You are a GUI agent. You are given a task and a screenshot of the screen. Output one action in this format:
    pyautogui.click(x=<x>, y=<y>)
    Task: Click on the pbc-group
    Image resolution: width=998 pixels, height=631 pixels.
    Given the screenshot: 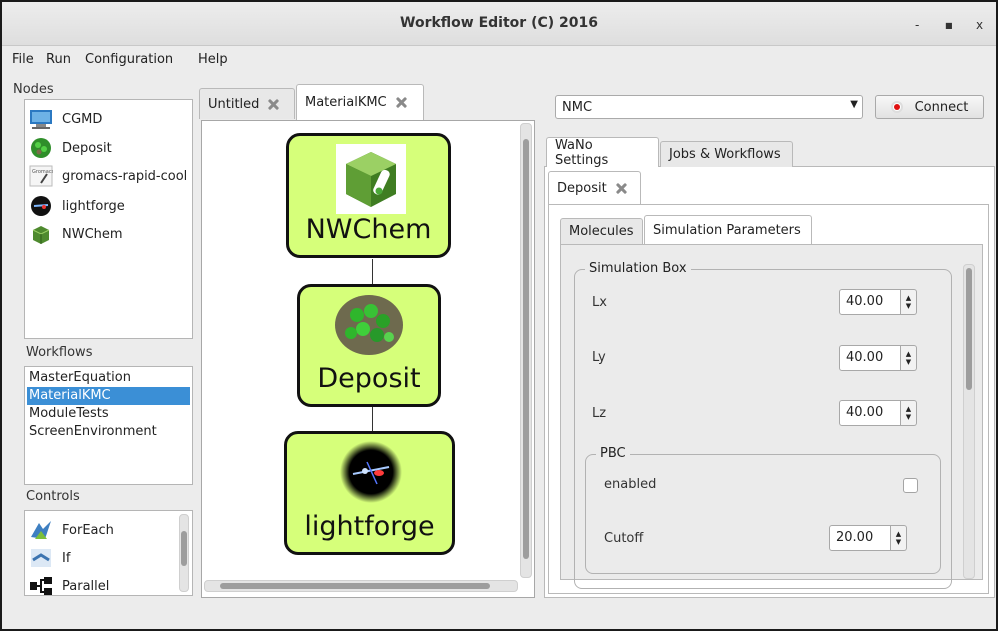 What is the action you would take?
    pyautogui.click(x=763, y=514)
    